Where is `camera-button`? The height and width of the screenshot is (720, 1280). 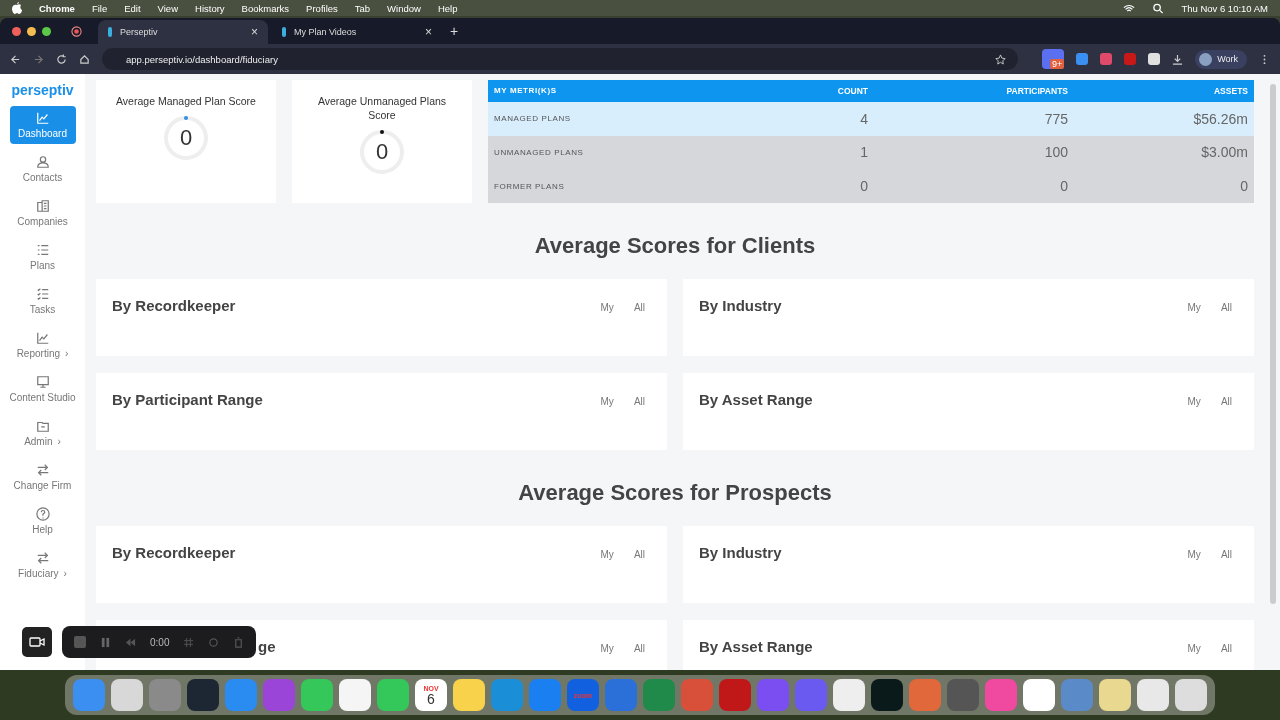 camera-button is located at coordinates (37, 642).